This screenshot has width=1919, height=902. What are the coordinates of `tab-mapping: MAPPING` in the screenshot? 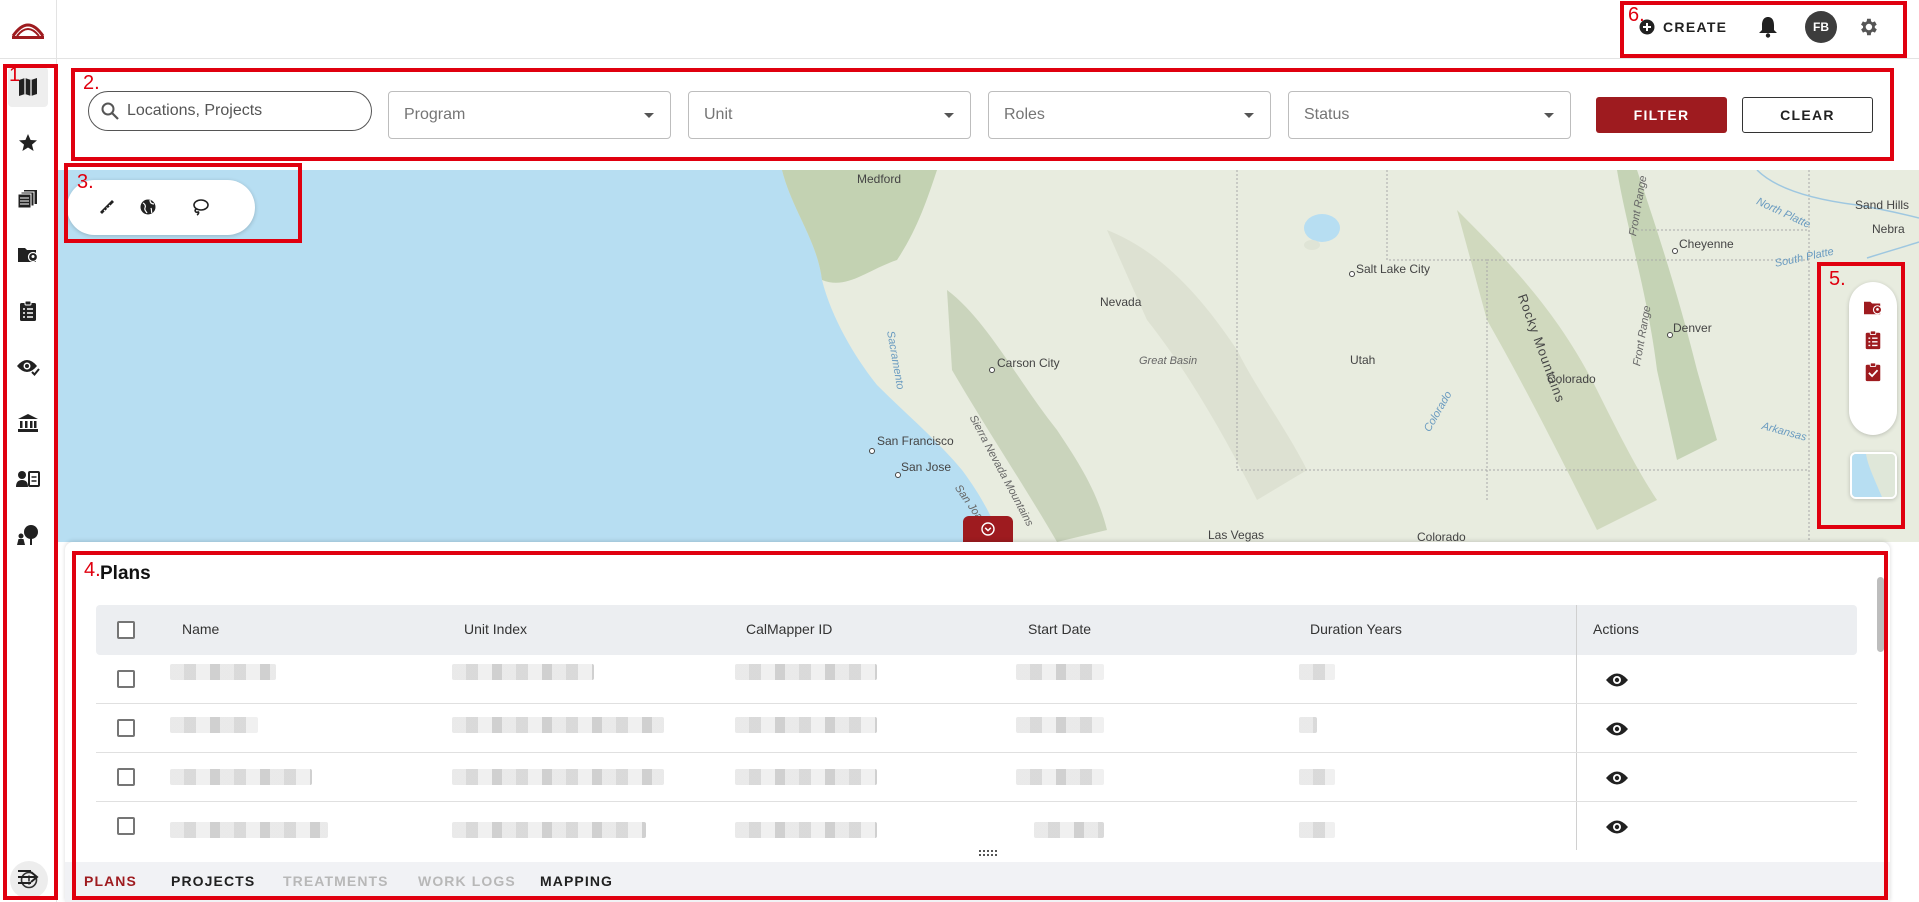 It's located at (576, 881).